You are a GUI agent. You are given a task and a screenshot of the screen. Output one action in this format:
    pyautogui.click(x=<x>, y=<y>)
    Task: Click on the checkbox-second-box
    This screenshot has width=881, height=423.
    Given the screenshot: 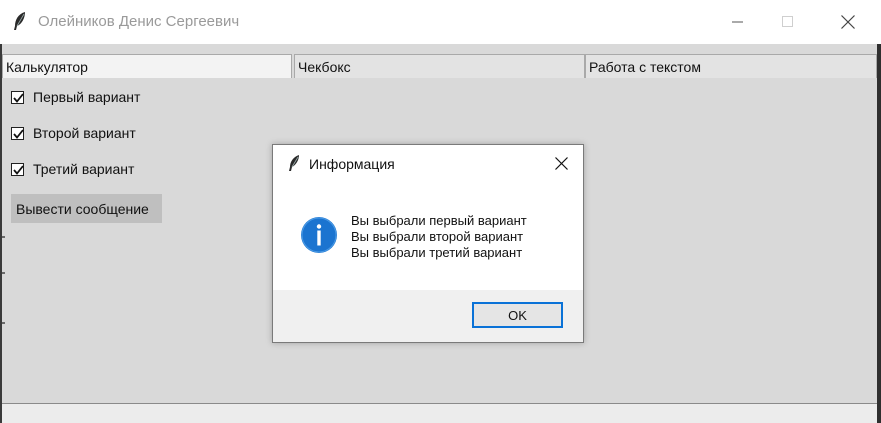 What is the action you would take?
    pyautogui.click(x=17, y=133)
    